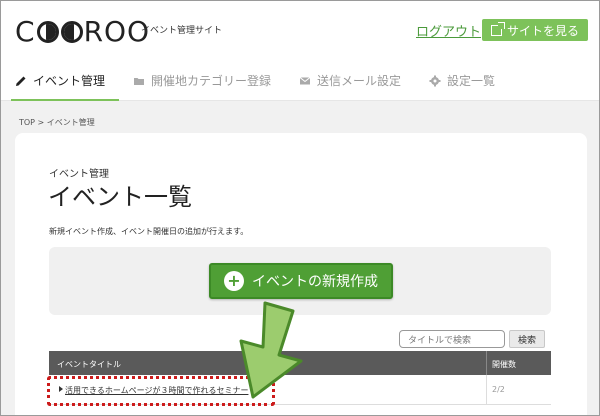 This screenshot has height=416, width=600. What do you see at coordinates (305, 81) in the screenshot?
I see `mail-icon` at bounding box center [305, 81].